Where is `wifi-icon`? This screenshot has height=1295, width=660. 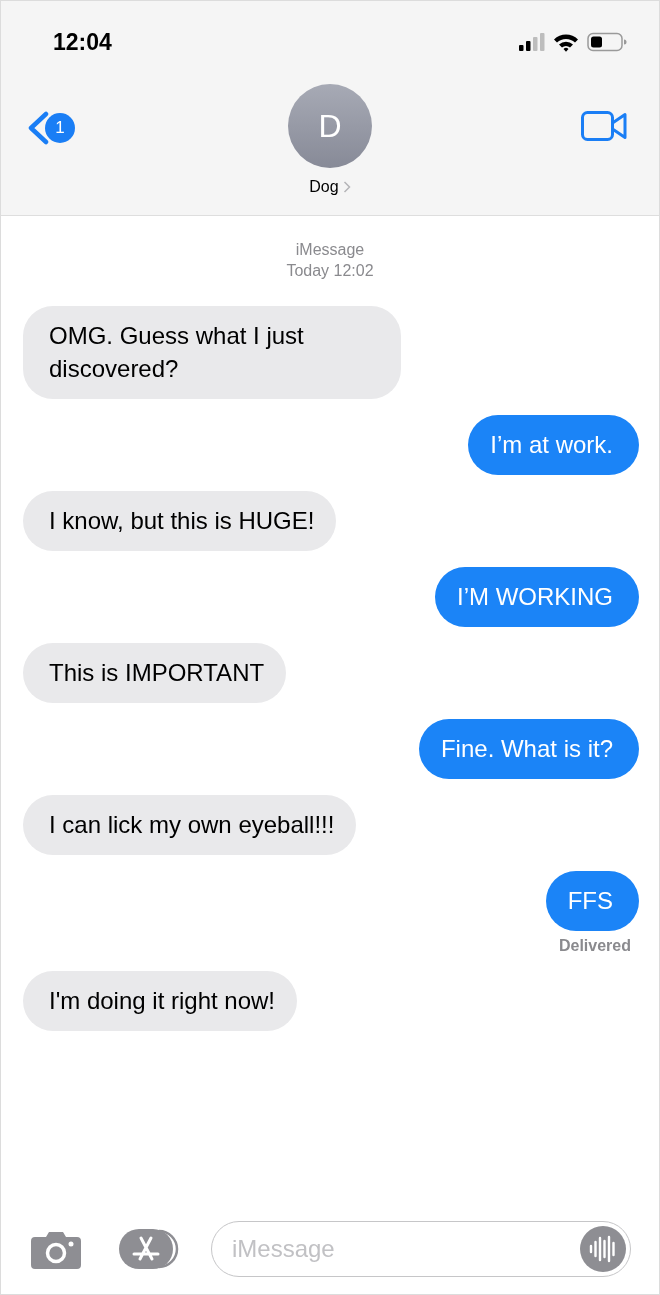 wifi-icon is located at coordinates (566, 42).